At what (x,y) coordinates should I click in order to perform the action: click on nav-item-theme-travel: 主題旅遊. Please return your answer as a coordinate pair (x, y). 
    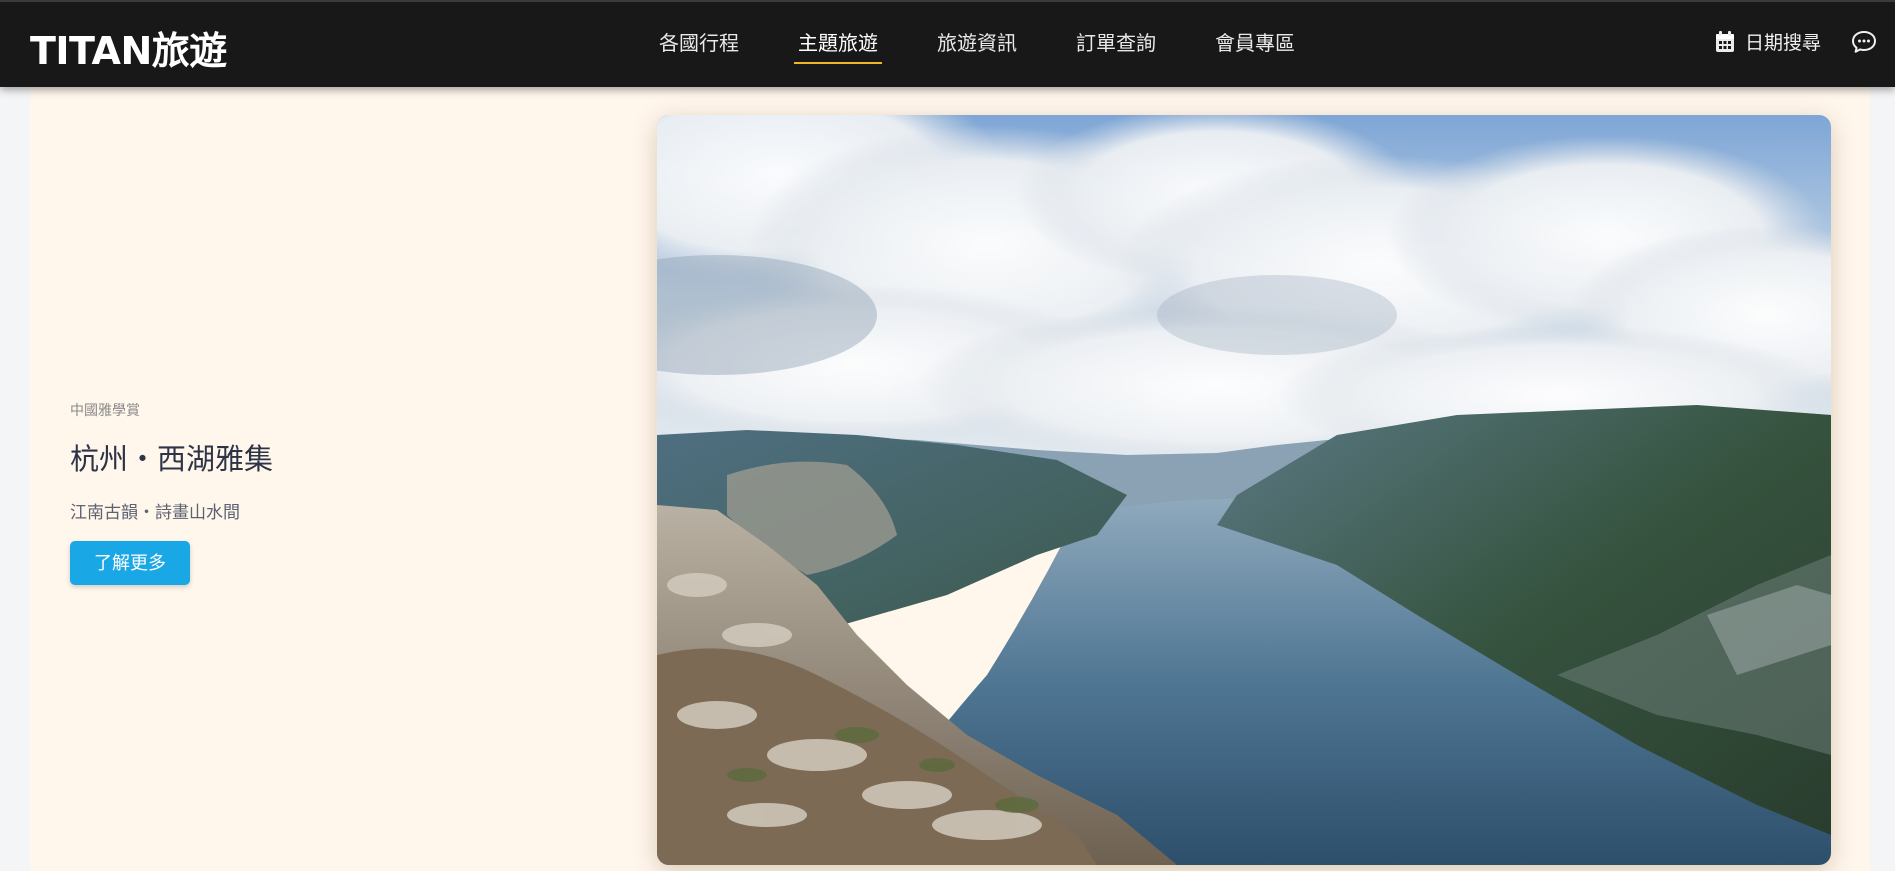
    Looking at the image, I should click on (838, 45).